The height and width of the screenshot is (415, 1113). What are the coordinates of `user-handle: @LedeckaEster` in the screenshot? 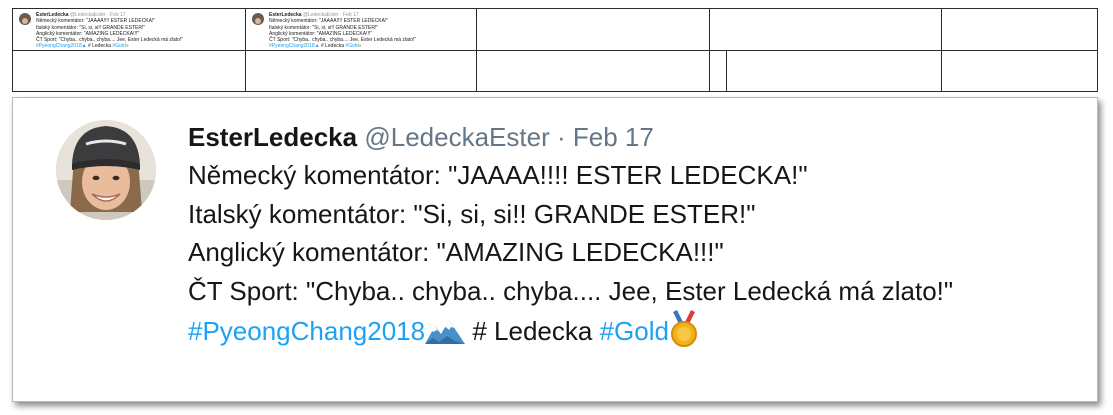 It's located at (456, 137).